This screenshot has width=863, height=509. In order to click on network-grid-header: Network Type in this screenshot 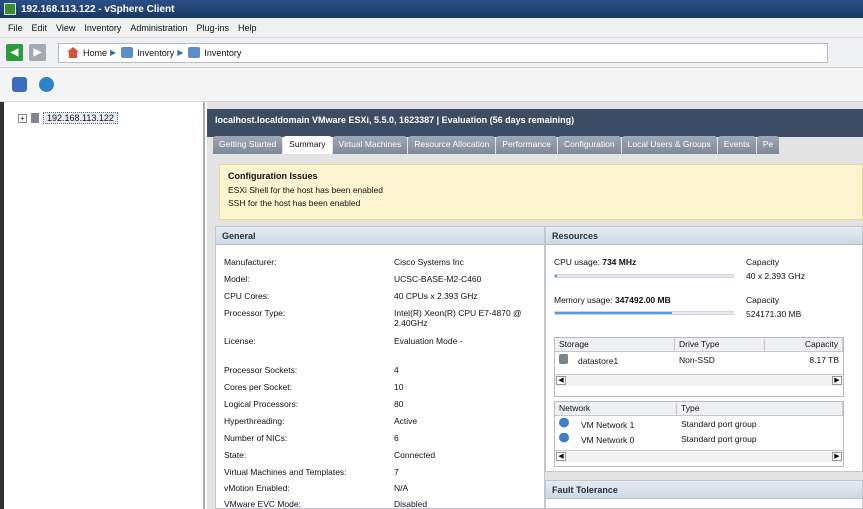, I will do `click(699, 409)`.